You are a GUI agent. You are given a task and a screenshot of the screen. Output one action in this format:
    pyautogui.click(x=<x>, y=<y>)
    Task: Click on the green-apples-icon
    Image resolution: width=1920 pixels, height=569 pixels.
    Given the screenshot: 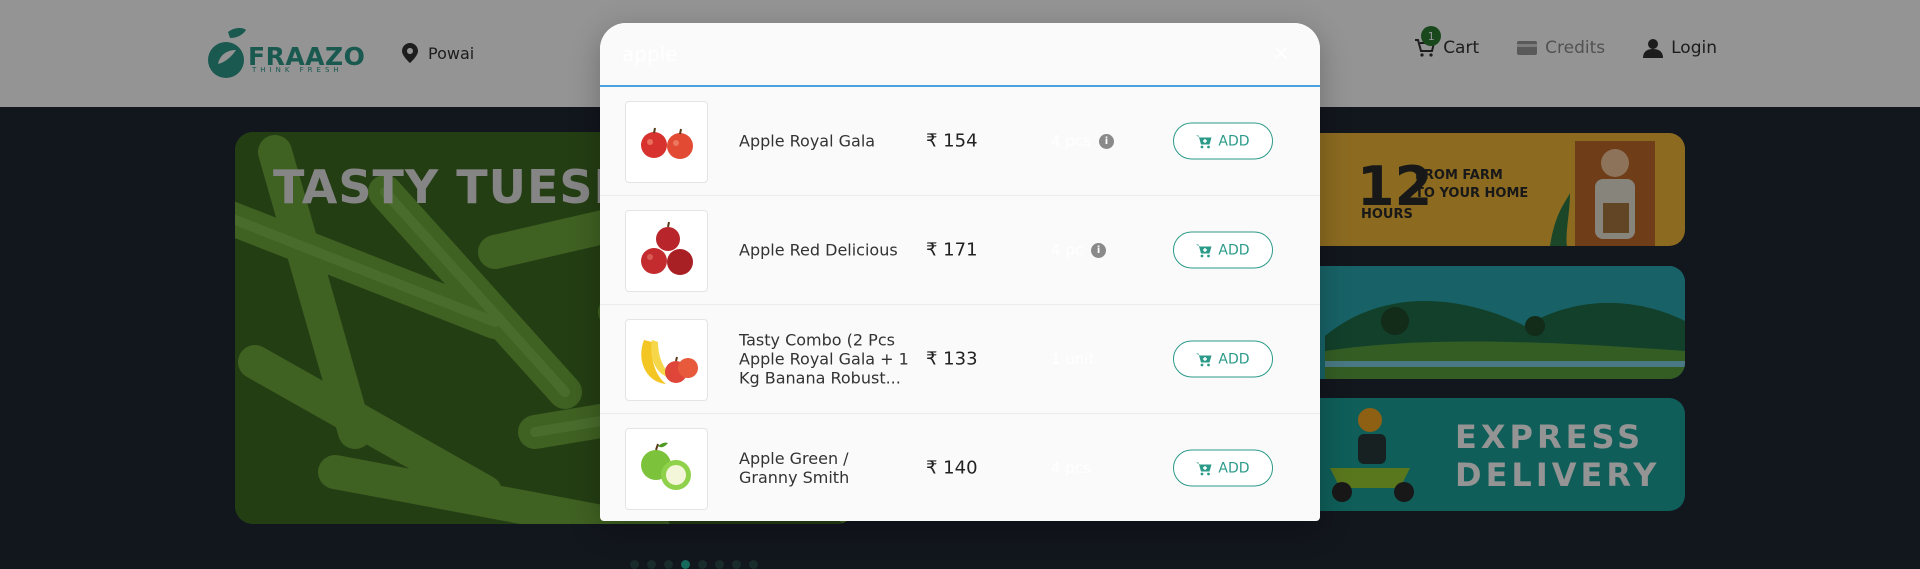 What is the action you would take?
    pyautogui.click(x=666, y=466)
    